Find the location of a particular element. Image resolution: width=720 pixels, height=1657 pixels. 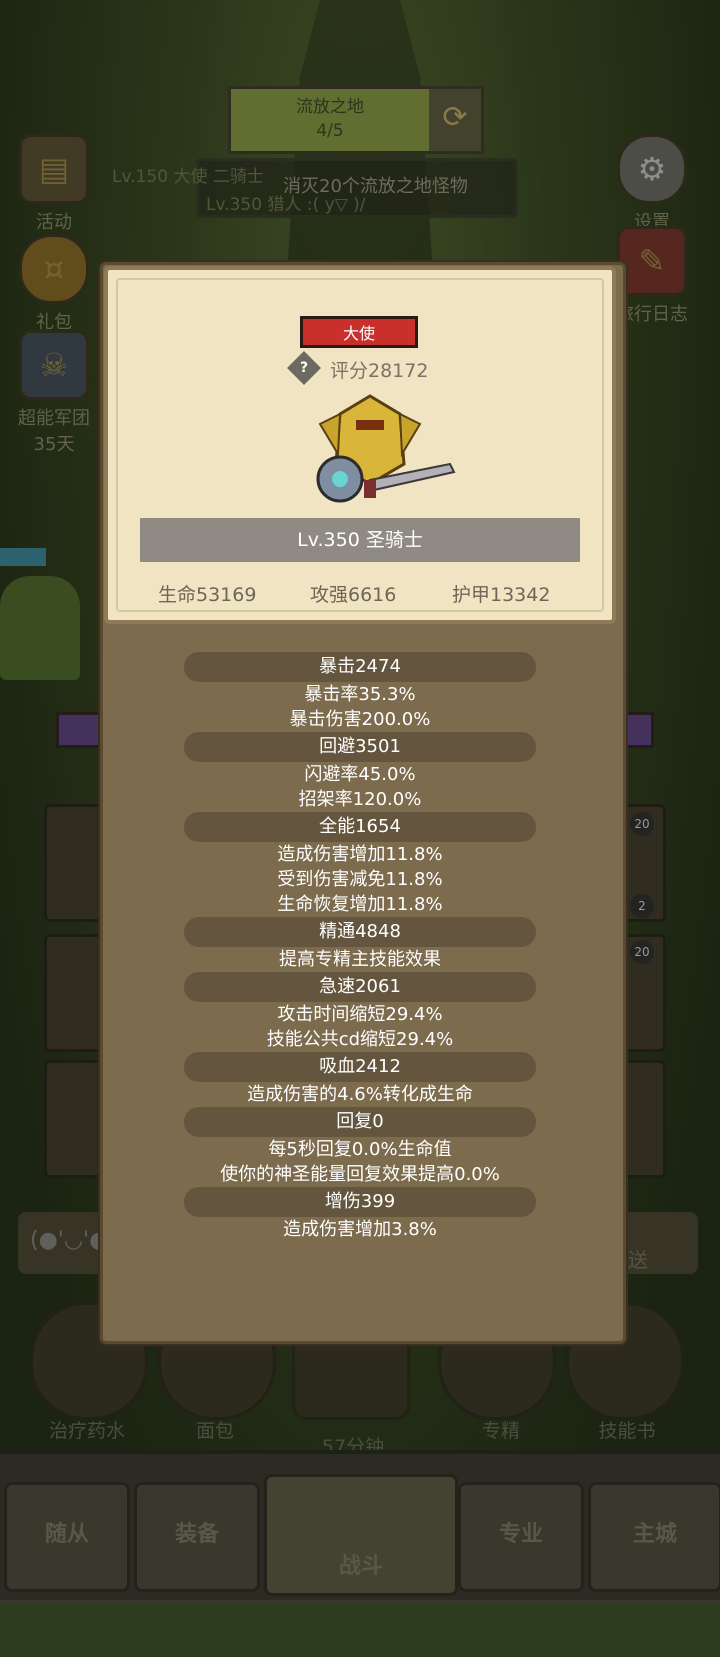

stat-header-avoidance: 回避3501 is located at coordinates (360, 747).